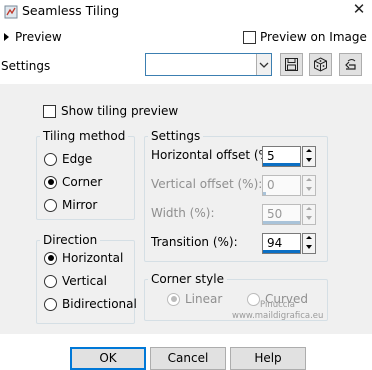 The width and height of the screenshot is (372, 370). I want to click on settings-title: Settings, so click(176, 136).